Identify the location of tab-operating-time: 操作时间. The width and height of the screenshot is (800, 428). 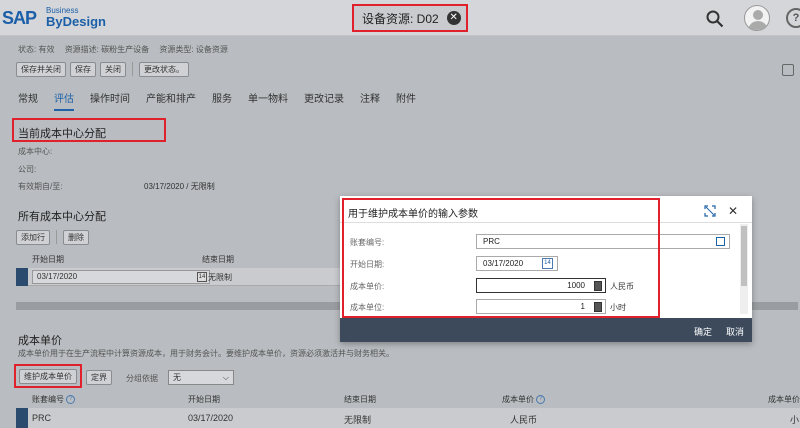
(110, 100).